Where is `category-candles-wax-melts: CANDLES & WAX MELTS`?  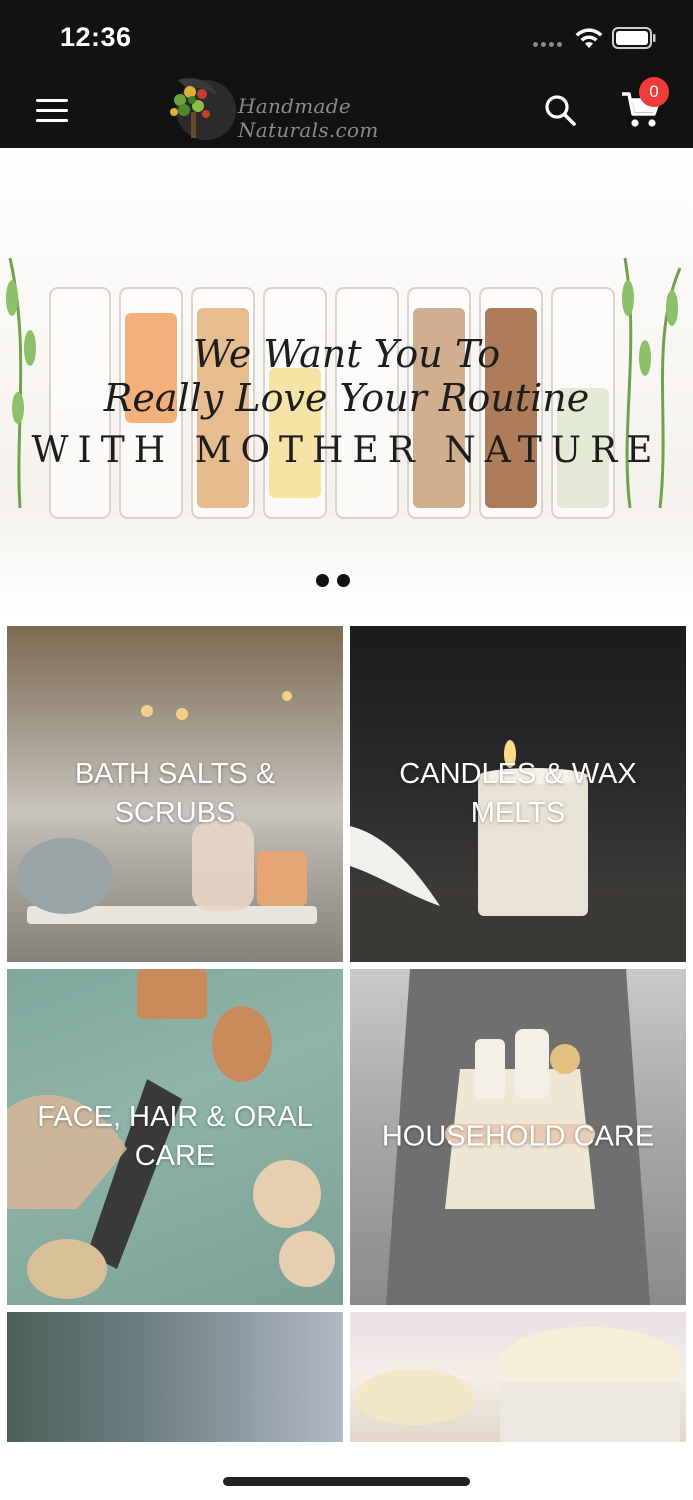 category-candles-wax-melts: CANDLES & WAX MELTS is located at coordinates (518, 794).